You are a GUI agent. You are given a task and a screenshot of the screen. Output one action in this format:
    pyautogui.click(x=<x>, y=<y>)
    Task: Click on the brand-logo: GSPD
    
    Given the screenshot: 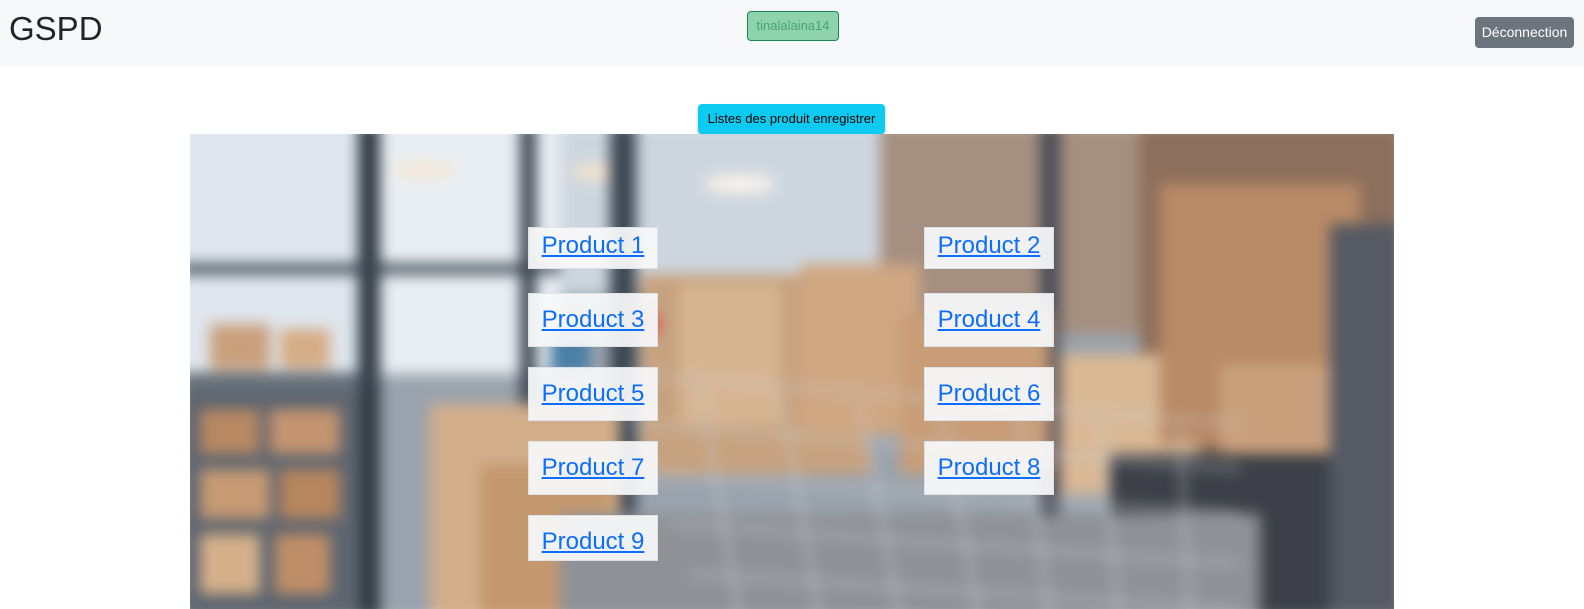 What is the action you would take?
    pyautogui.click(x=56, y=29)
    